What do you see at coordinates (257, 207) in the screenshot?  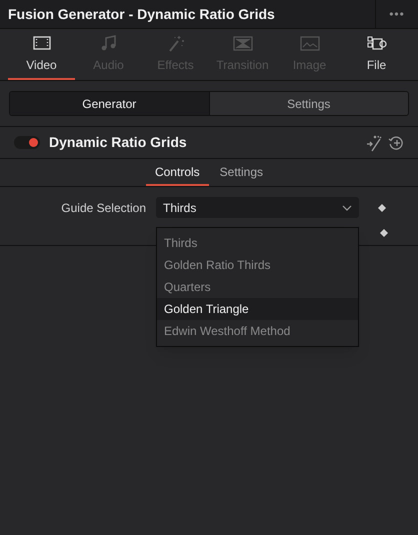 I see `guide-dropdown: Thirds` at bounding box center [257, 207].